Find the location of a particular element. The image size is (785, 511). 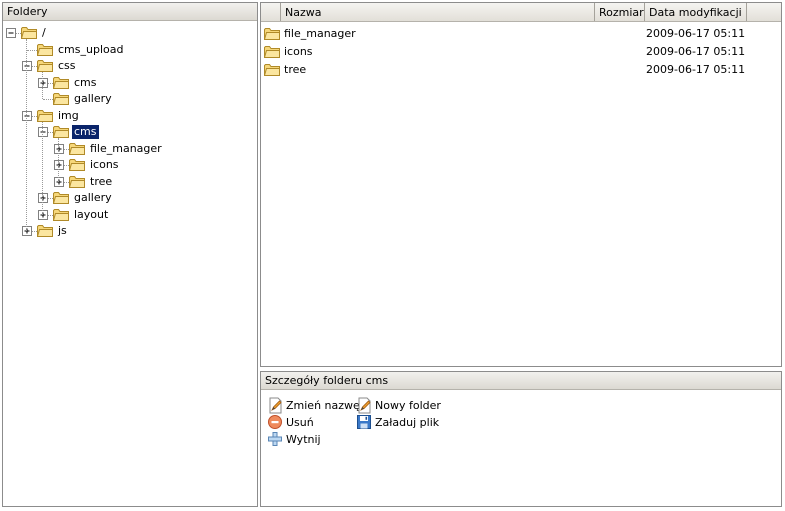

tree-node-label: icons is located at coordinates (104, 165).